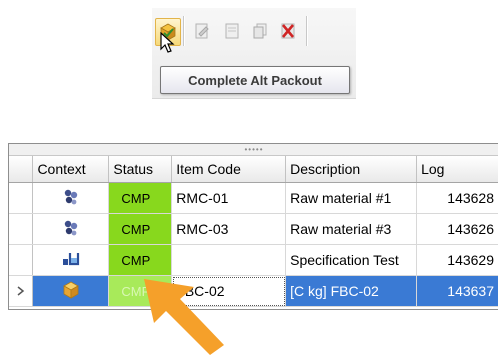 The height and width of the screenshot is (362, 498). What do you see at coordinates (168, 45) in the screenshot?
I see `mouse-pointer-icon` at bounding box center [168, 45].